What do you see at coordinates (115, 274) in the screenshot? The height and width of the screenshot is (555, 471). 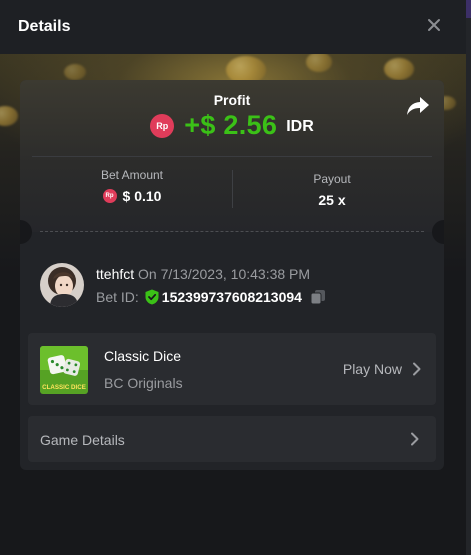 I see `username: ttehfct` at bounding box center [115, 274].